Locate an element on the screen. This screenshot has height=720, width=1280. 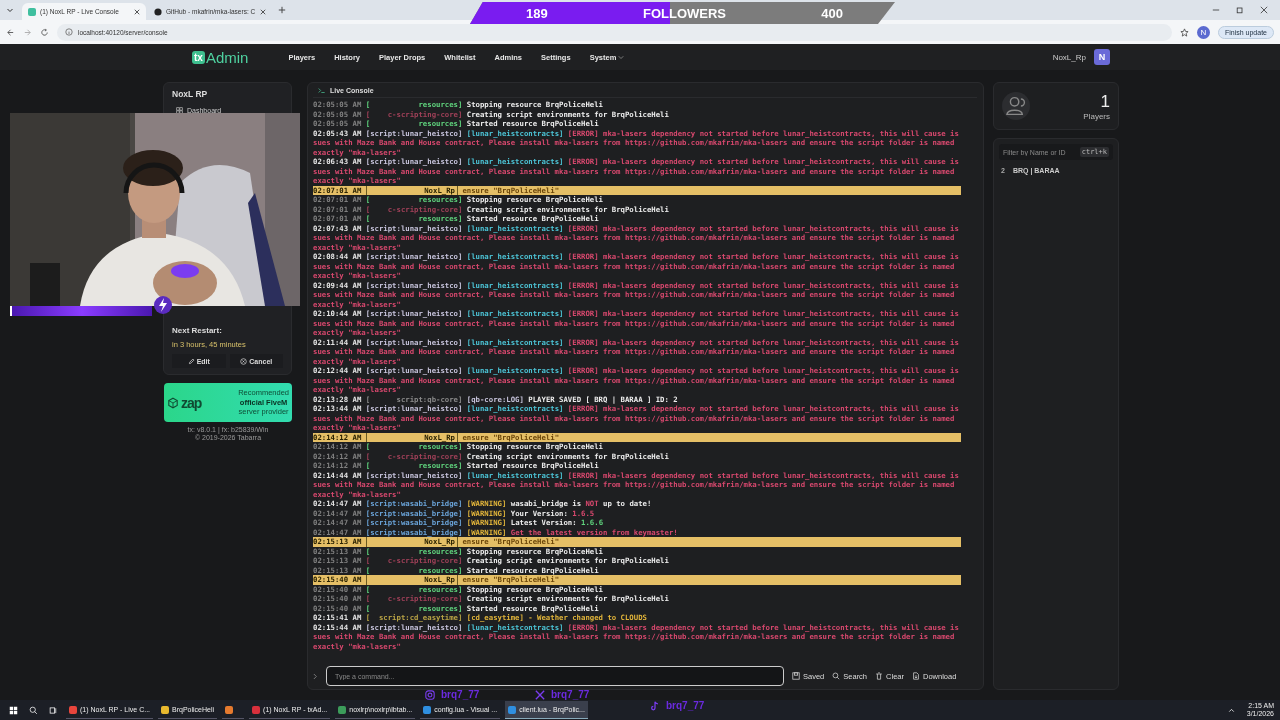
back-icon is located at coordinates (10, 32).